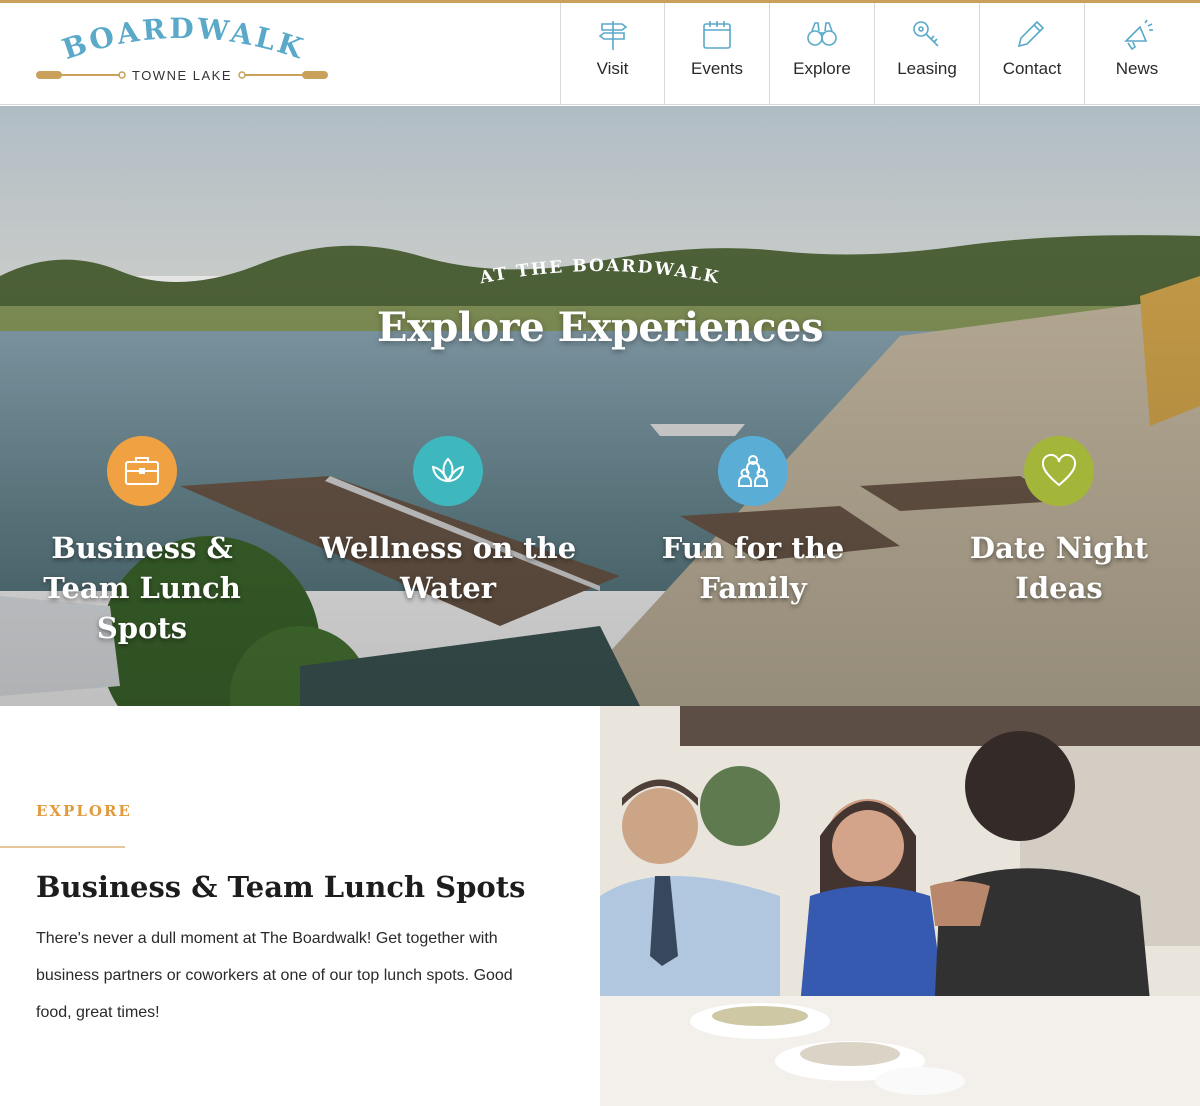 Image resolution: width=1200 pixels, height=1106 pixels. Describe the element at coordinates (62, 847) in the screenshot. I see `eyebrow-divider` at that location.